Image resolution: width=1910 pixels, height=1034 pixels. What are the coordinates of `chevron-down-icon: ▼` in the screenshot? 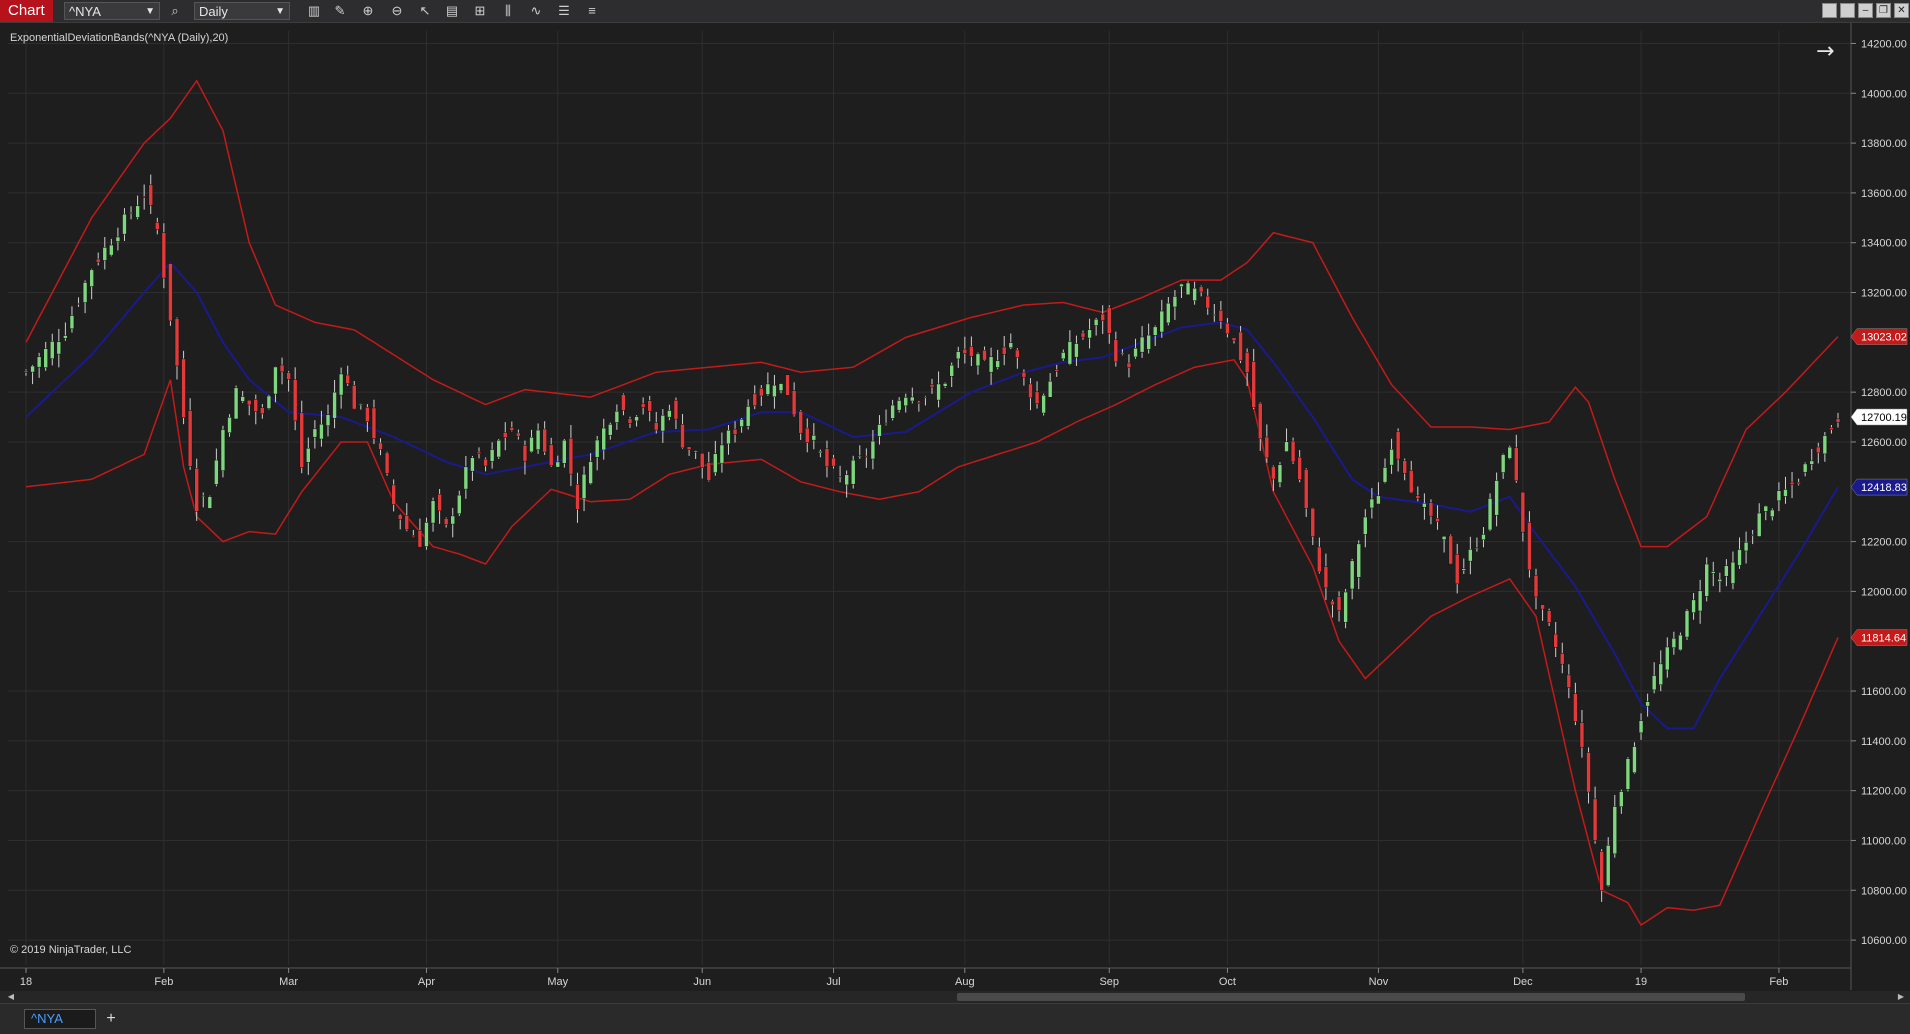 It's located at (280, 11).